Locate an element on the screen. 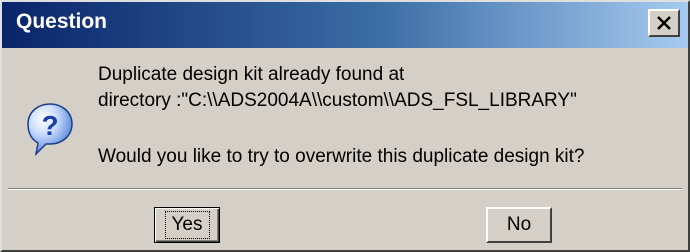 The height and width of the screenshot is (252, 690). close-icon is located at coordinates (664, 23).